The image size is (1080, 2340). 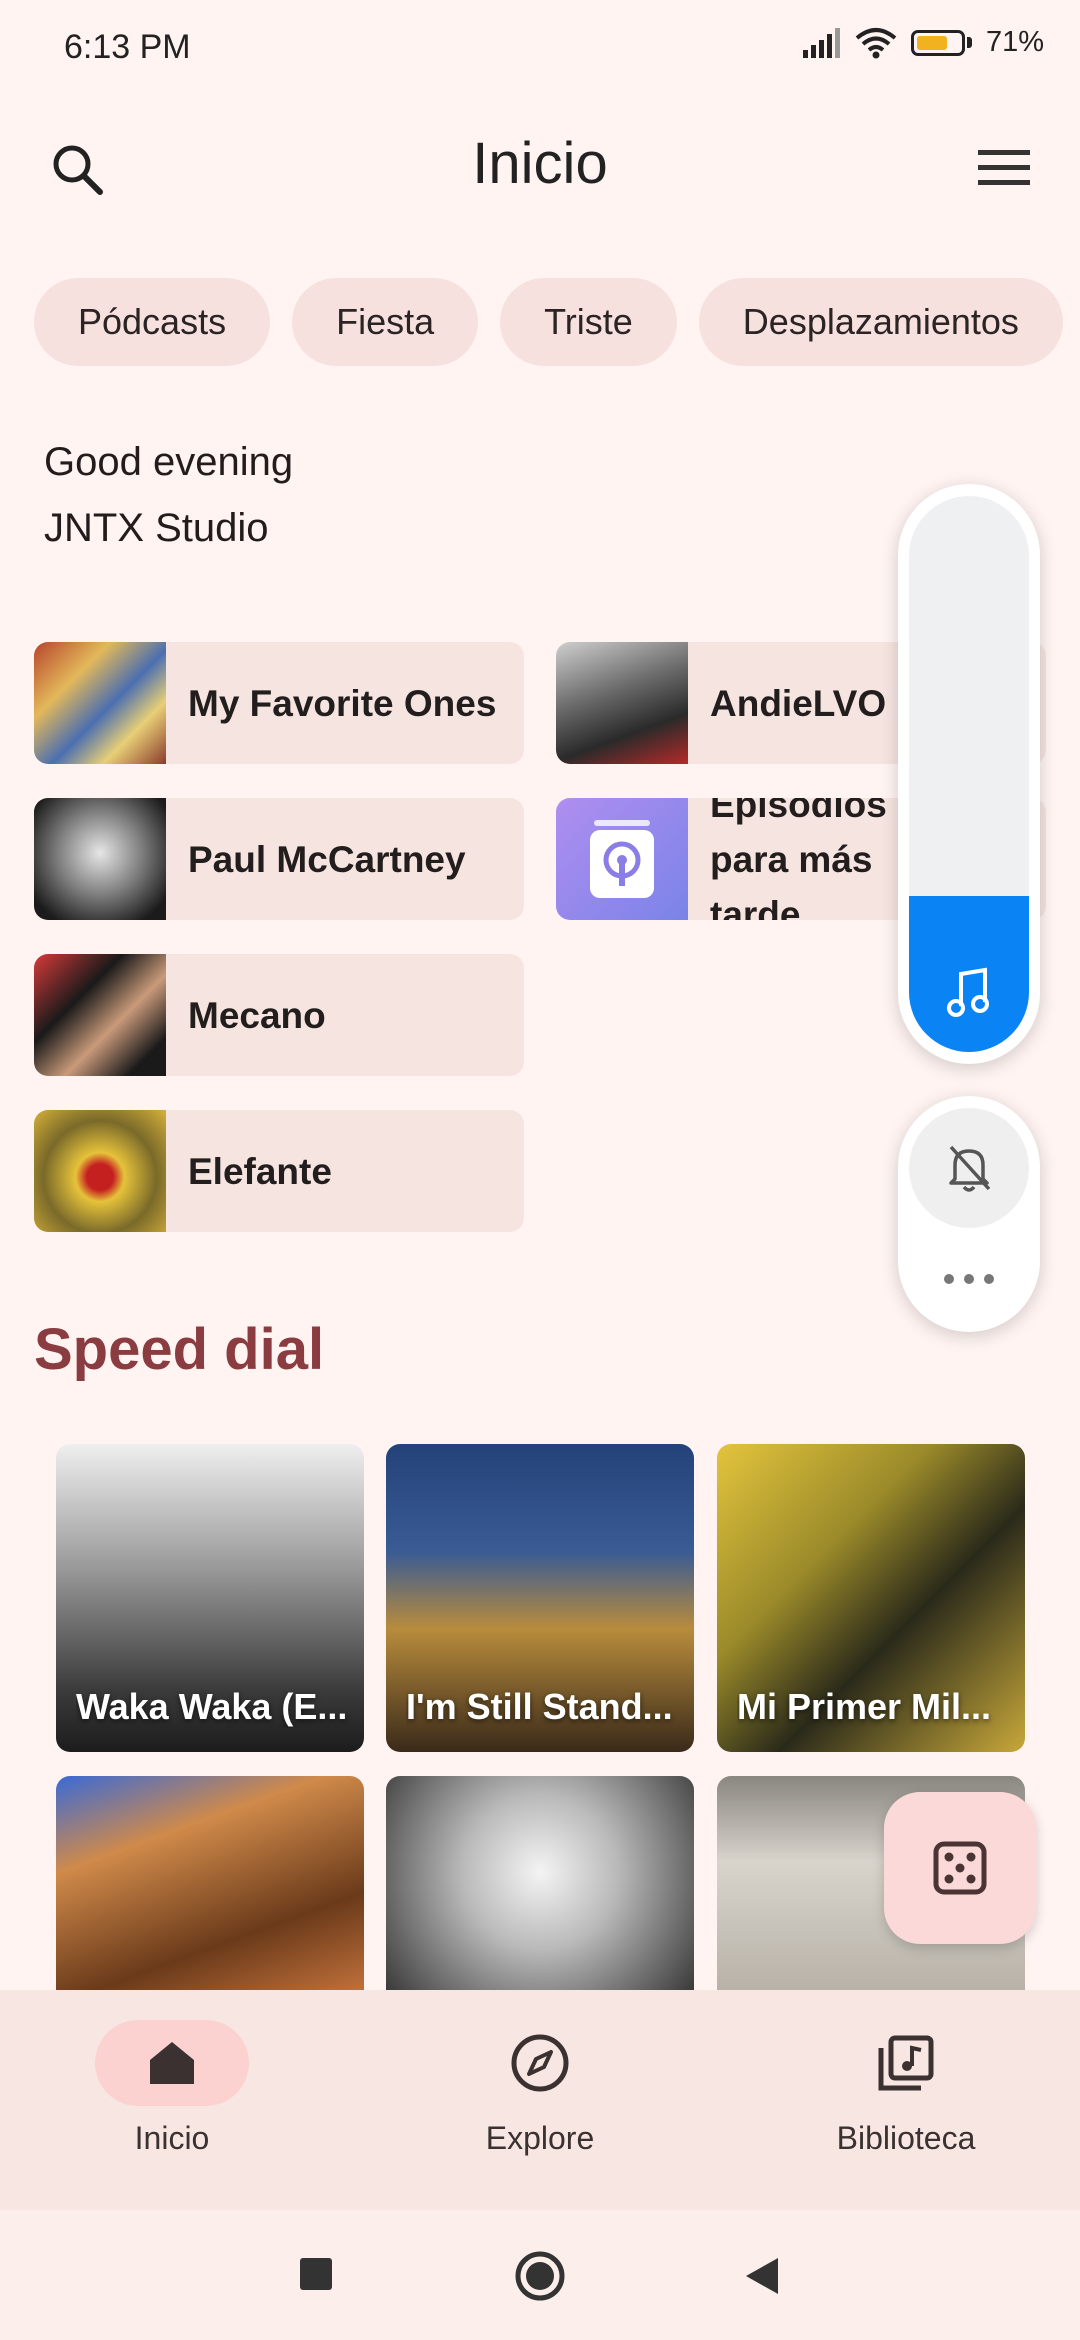 What do you see at coordinates (327, 859) in the screenshot?
I see `tile-label: Paul McCartney` at bounding box center [327, 859].